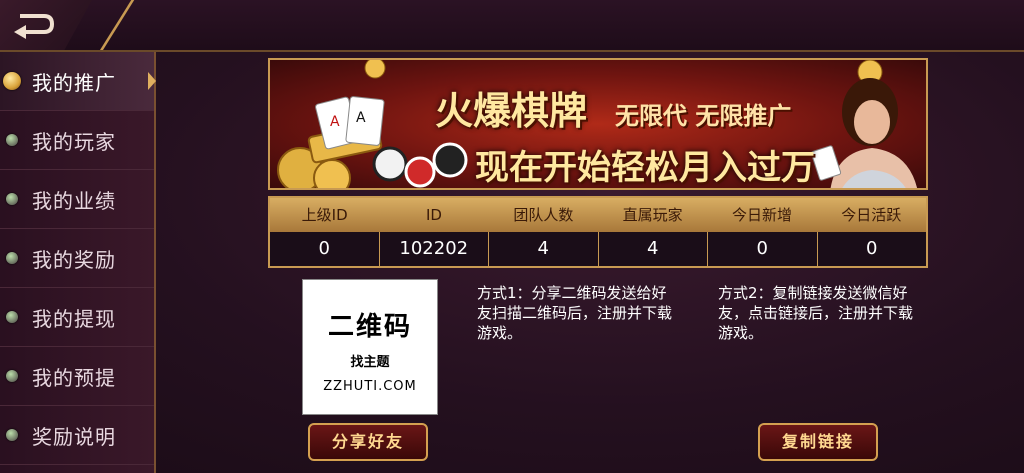  I want to click on stats-header-cell: 直属玩家, so click(652, 215).